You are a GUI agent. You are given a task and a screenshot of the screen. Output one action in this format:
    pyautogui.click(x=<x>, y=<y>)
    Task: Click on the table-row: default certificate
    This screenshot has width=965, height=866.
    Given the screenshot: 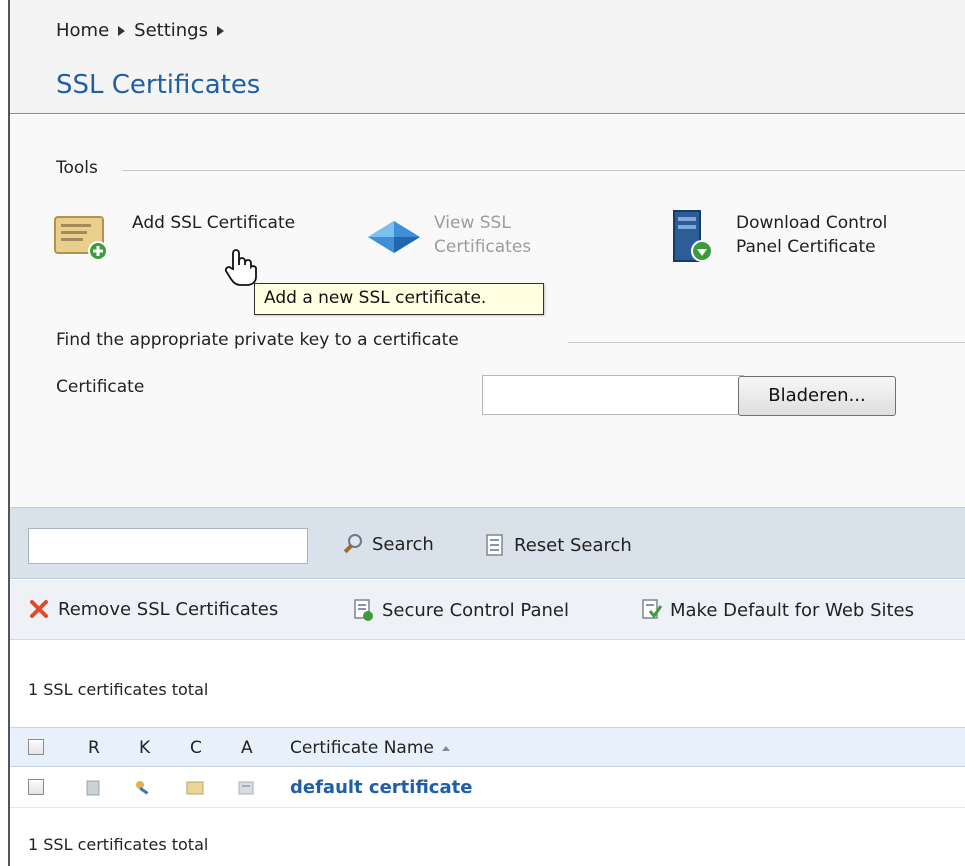 What is the action you would take?
    pyautogui.click(x=487, y=788)
    